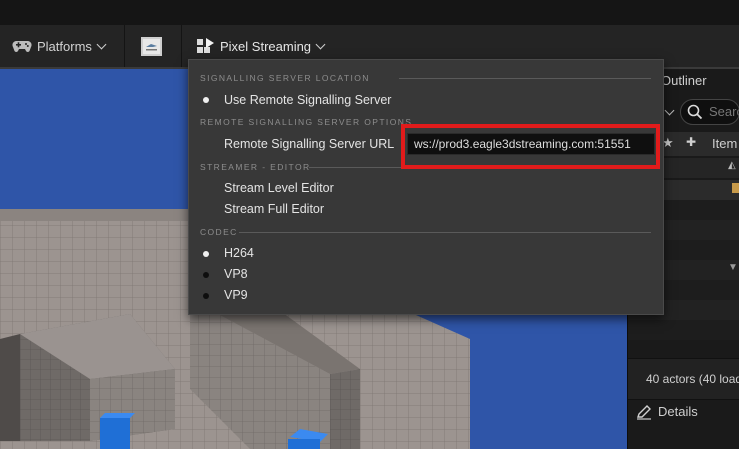  I want to click on platforms-label: Platforms, so click(64, 46).